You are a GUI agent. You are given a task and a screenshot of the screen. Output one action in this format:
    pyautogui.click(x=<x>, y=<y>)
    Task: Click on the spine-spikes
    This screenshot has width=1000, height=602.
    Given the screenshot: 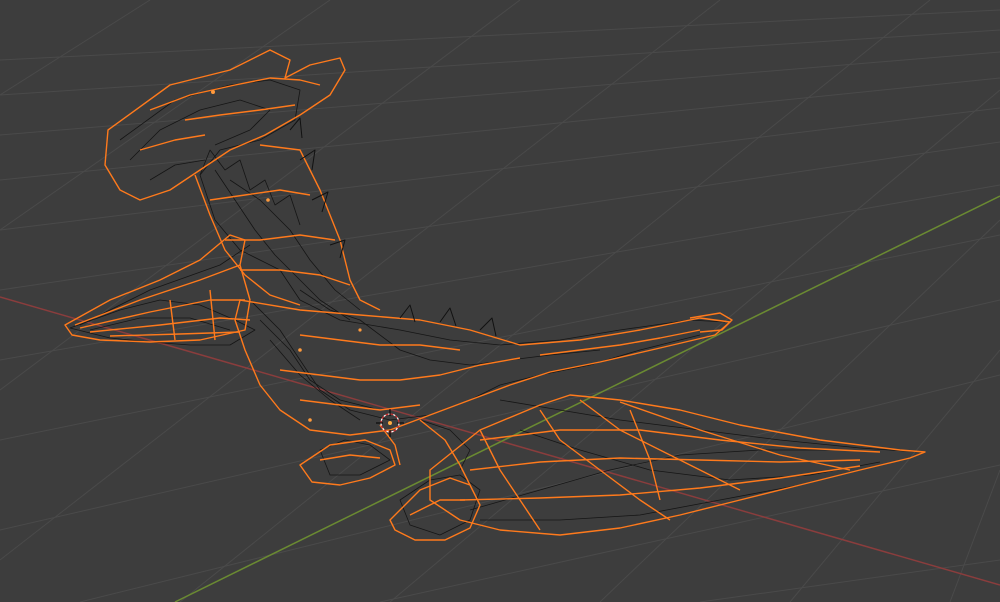 What is the action you would take?
    pyautogui.click(x=393, y=227)
    